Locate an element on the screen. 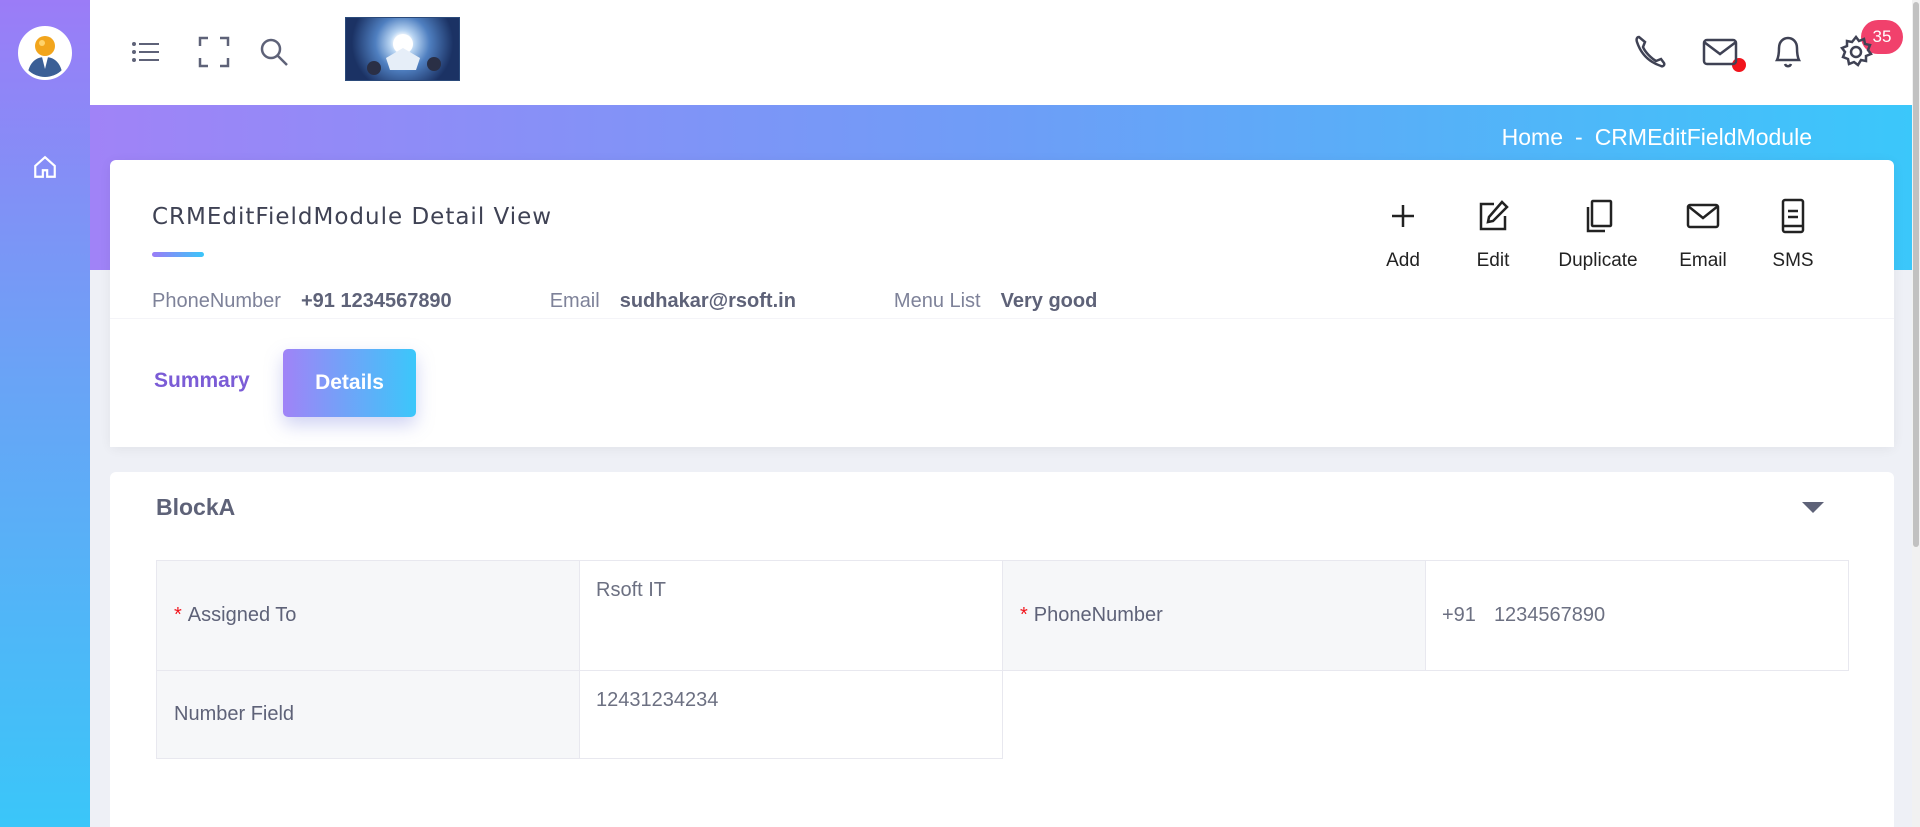  top-bar: 35 is located at coordinates (1001, 52).